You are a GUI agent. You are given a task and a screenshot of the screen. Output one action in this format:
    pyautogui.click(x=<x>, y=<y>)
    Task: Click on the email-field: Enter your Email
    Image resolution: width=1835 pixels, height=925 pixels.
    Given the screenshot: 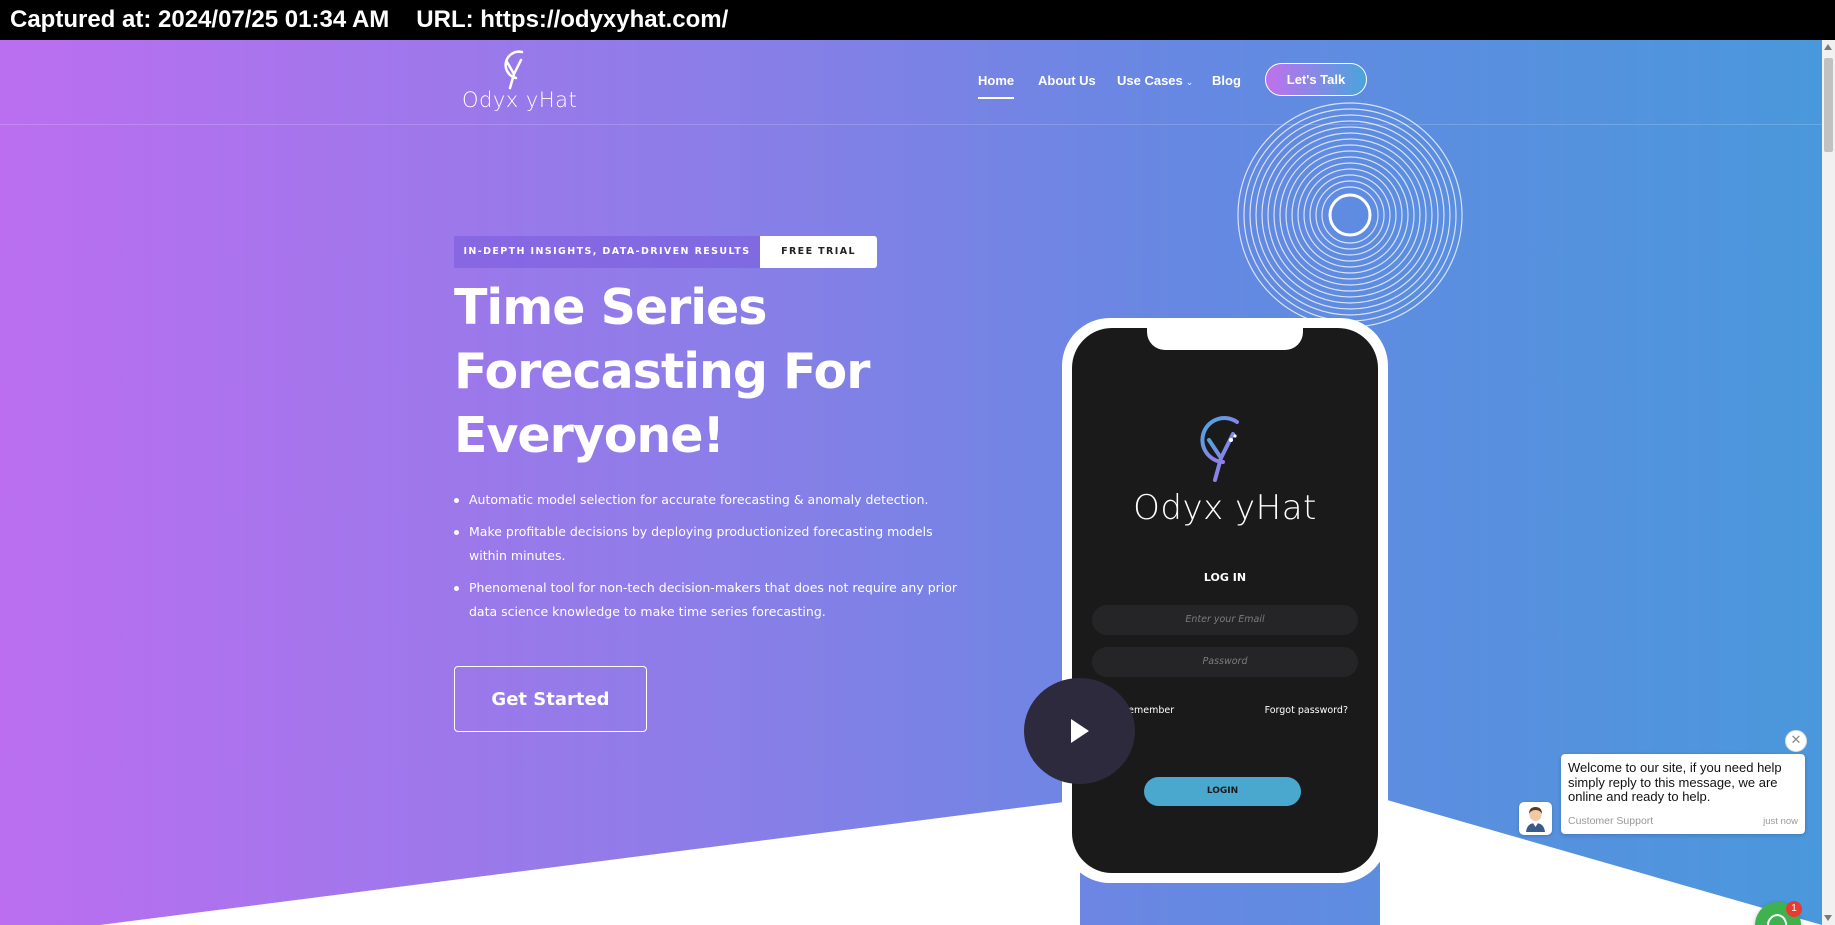 What is the action you would take?
    pyautogui.click(x=1225, y=620)
    